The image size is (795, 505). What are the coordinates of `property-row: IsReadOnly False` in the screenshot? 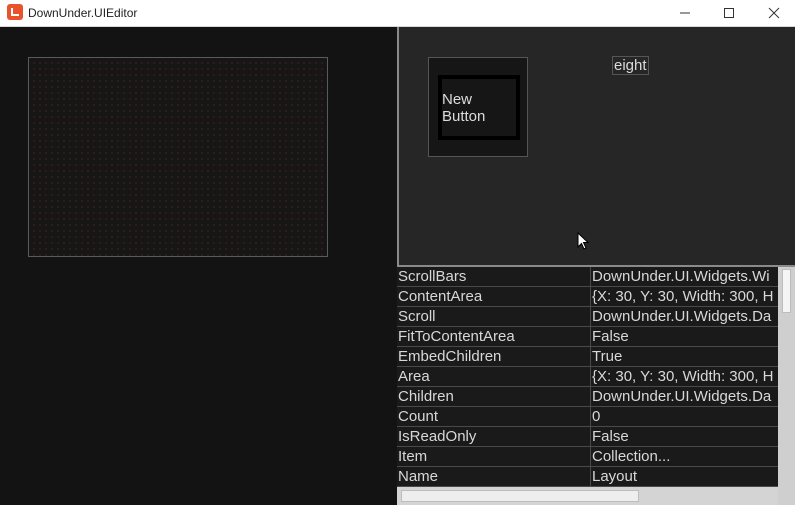 It's located at (587, 437).